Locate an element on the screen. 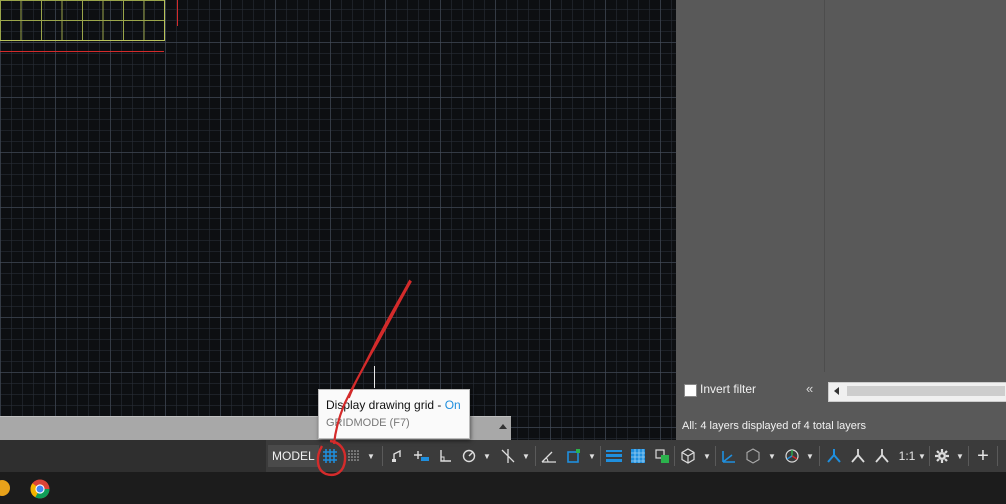  polar-tracking-icon is located at coordinates (469, 456).